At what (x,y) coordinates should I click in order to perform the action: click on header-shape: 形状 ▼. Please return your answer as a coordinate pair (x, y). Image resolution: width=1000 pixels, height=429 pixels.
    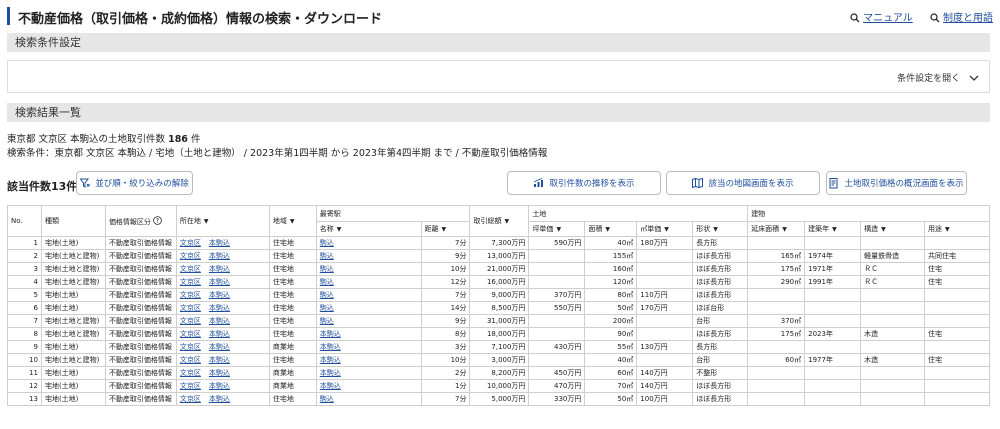
    Looking at the image, I should click on (720, 229).